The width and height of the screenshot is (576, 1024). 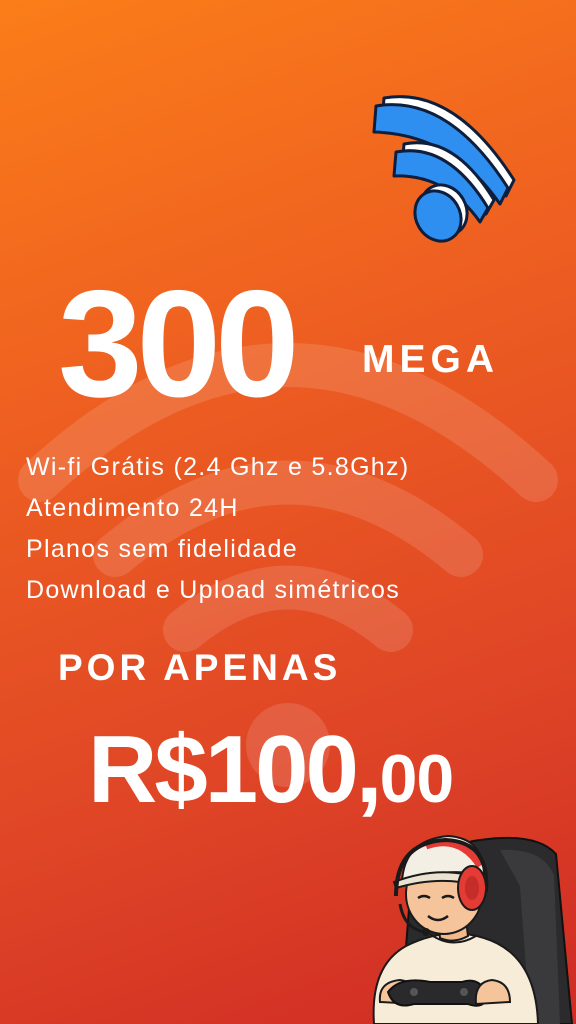 What do you see at coordinates (235, 769) in the screenshot?
I see `price-main: R$100,` at bounding box center [235, 769].